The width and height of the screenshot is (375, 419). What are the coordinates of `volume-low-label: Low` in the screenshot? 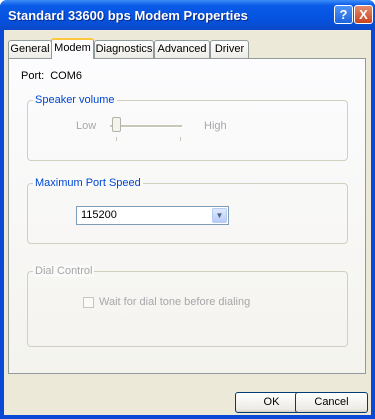 It's located at (86, 126).